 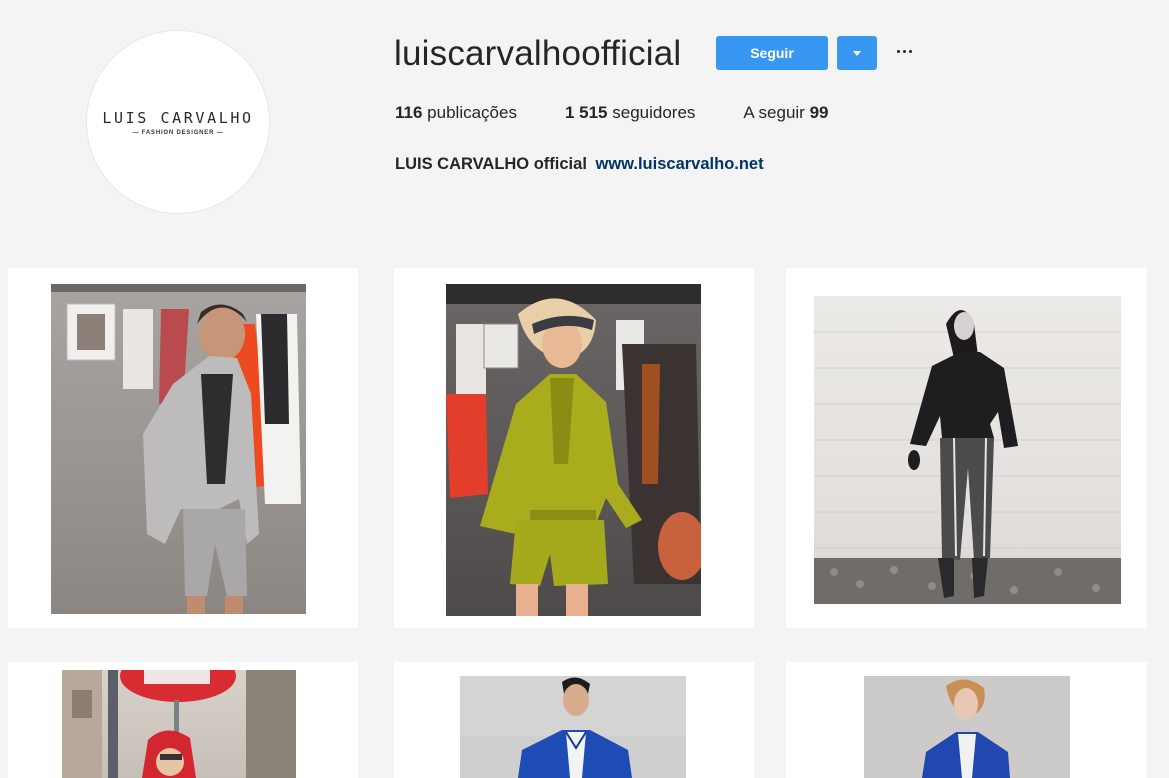 I want to click on posts-label: publicações, so click(x=472, y=112).